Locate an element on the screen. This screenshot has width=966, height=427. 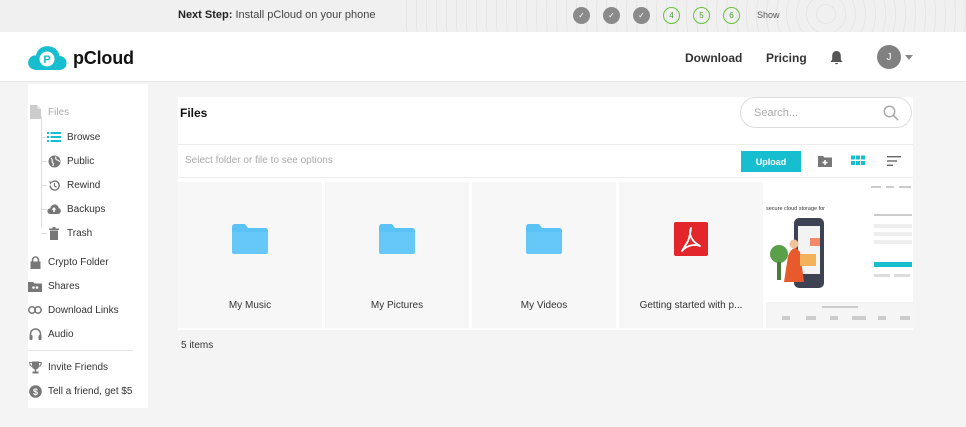
preview-heading: secure cloud storage for is located at coordinates (795, 209).